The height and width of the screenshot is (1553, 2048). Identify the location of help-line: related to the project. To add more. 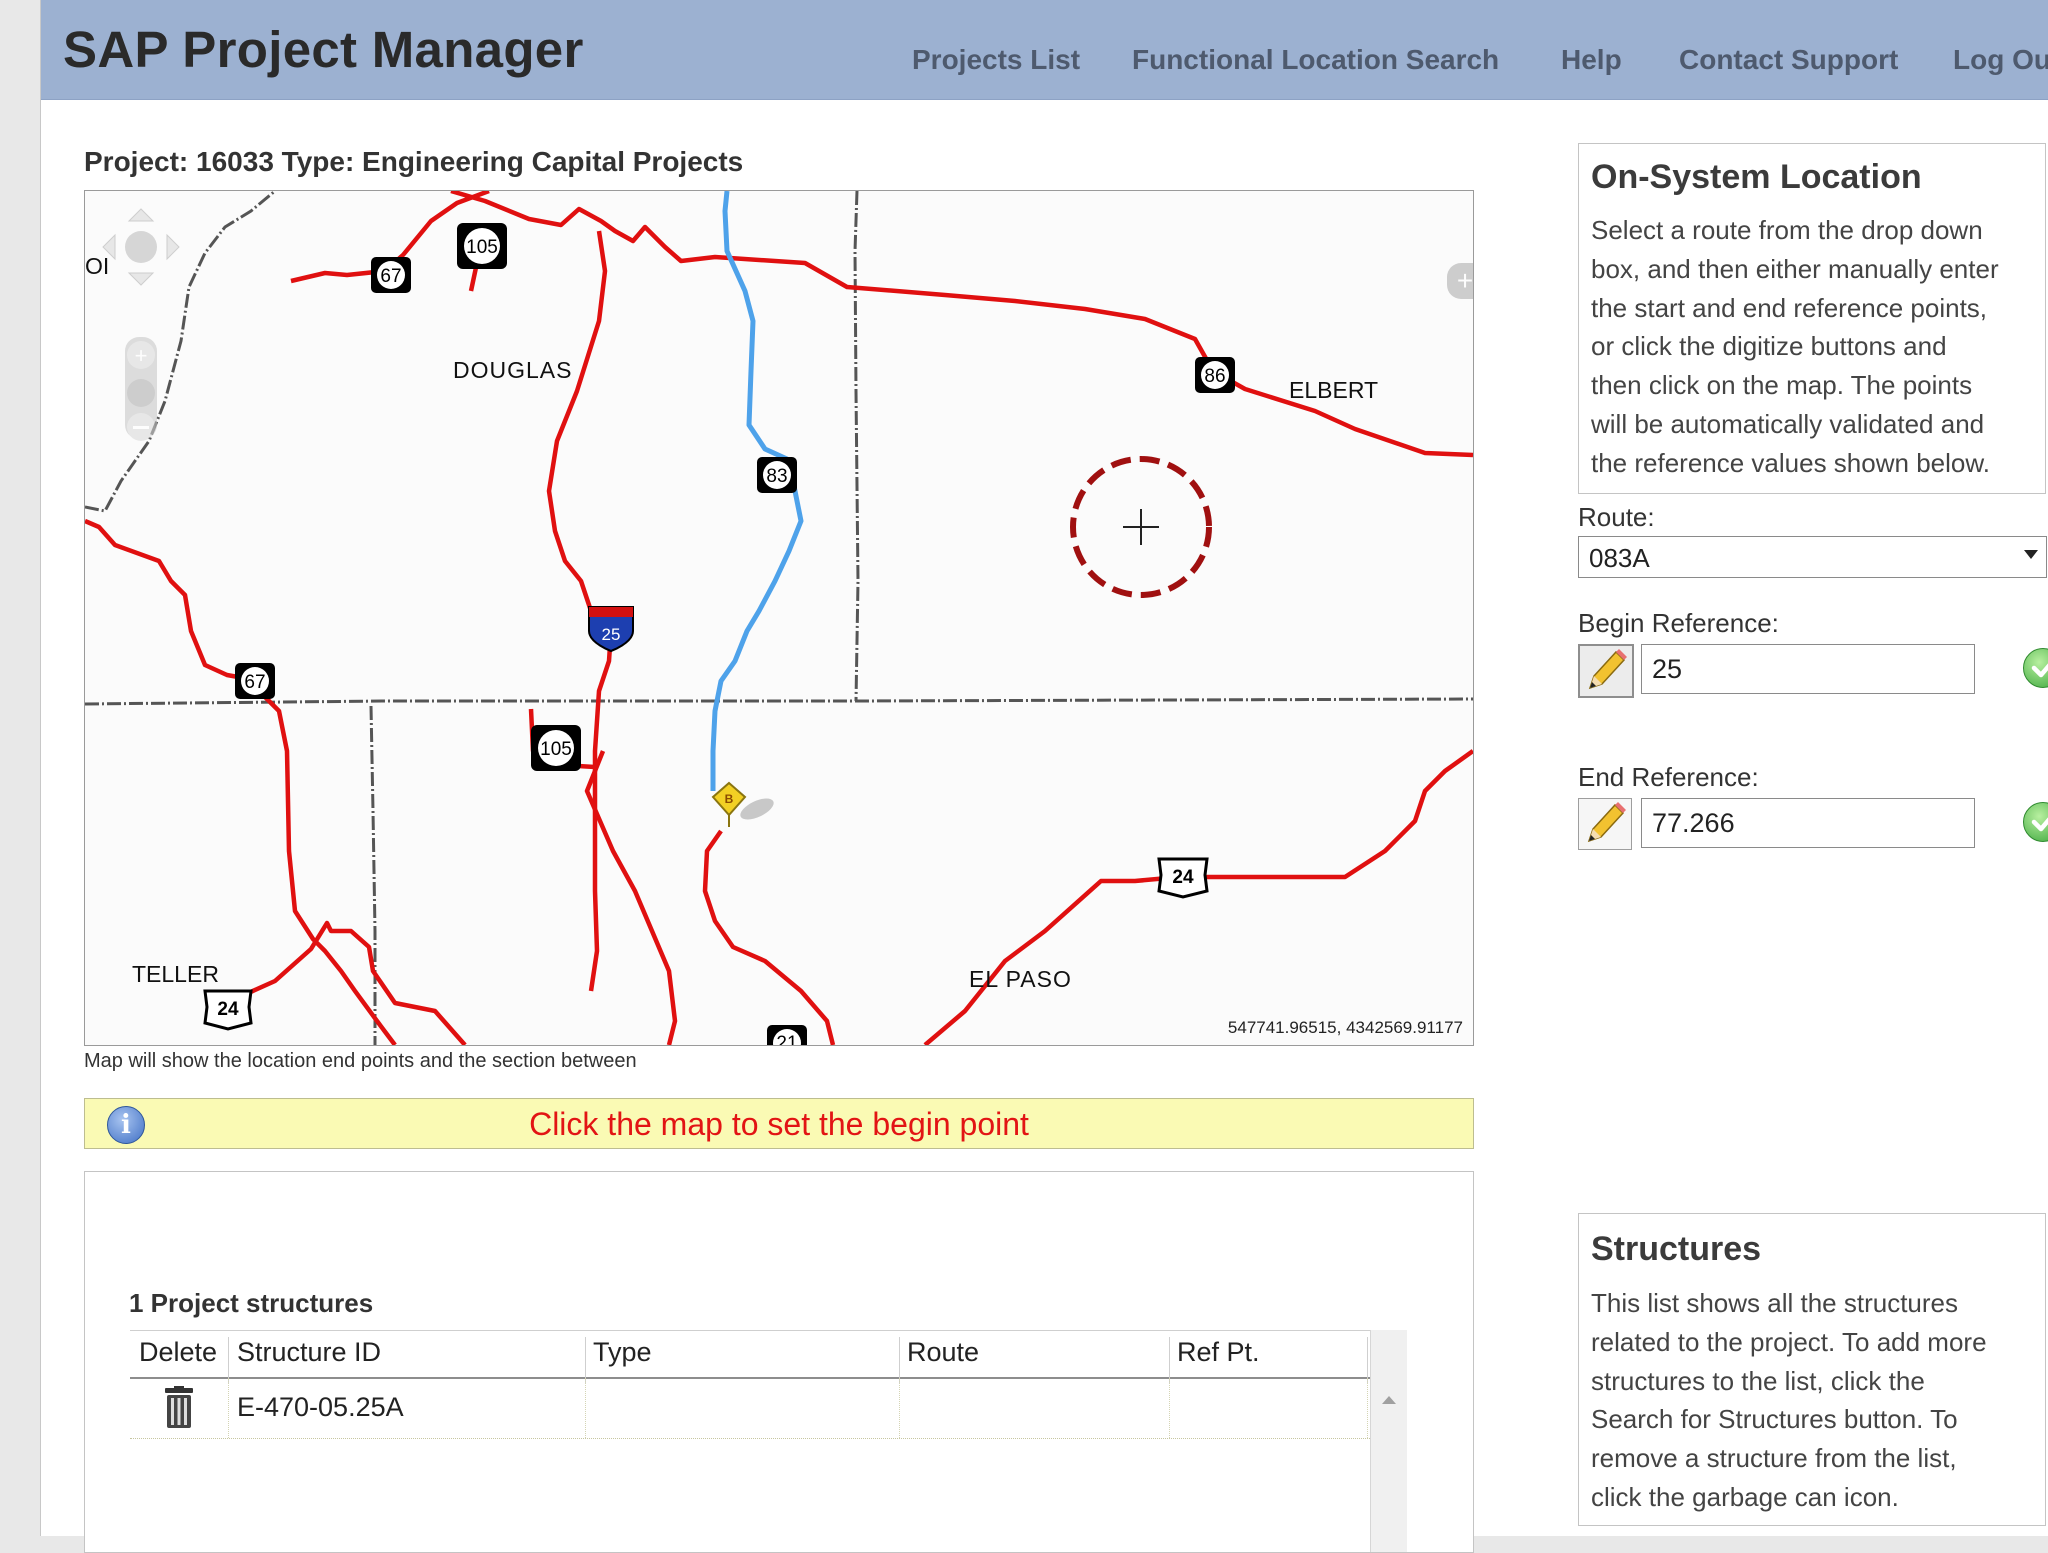
(1789, 1341).